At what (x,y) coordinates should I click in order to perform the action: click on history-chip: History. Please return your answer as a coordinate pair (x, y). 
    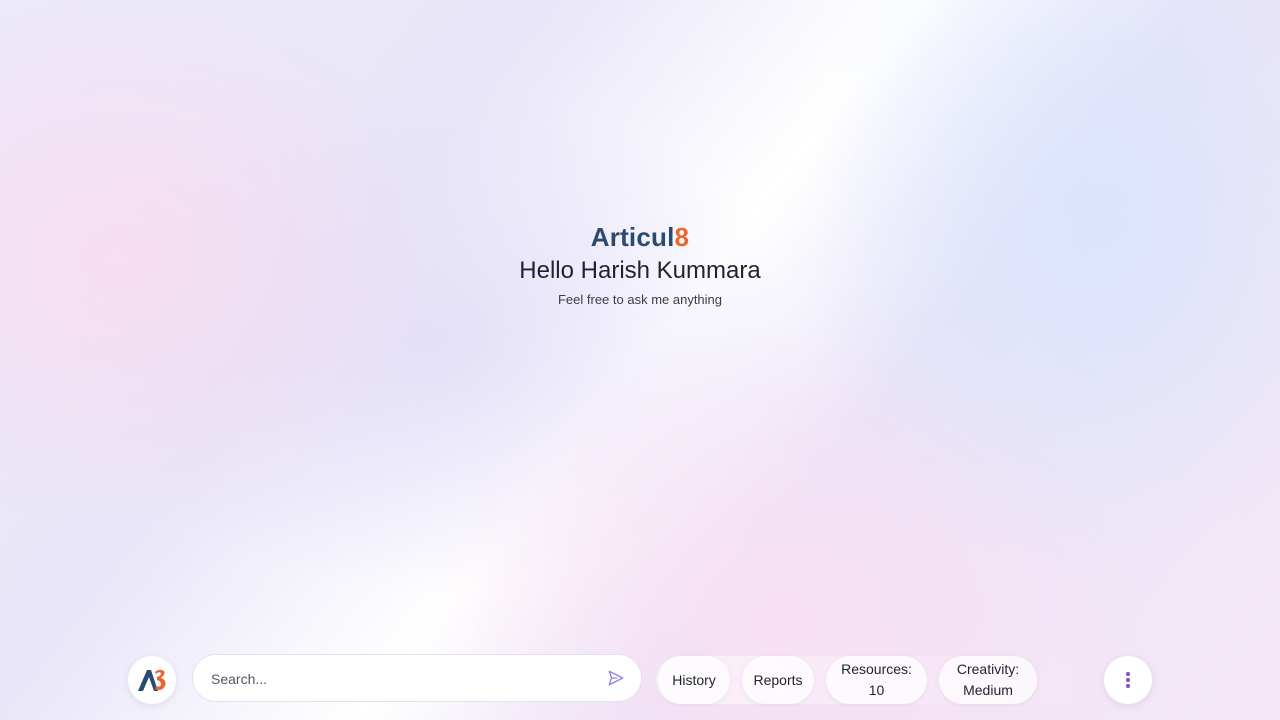
    Looking at the image, I should click on (694, 680).